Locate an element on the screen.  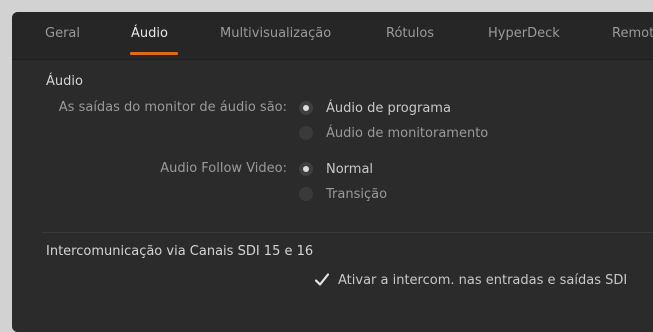
tab-remote: Remot is located at coordinates (632, 33).